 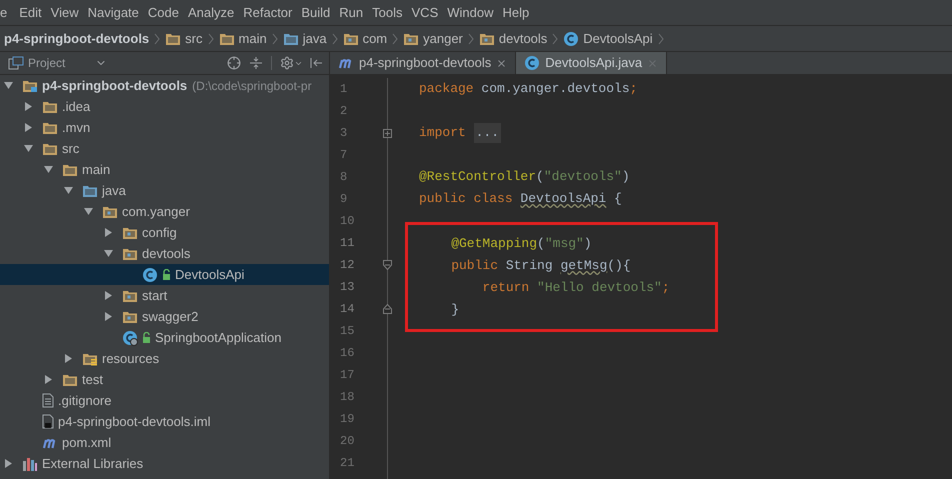 I want to click on menu-item: Refactor, so click(x=267, y=12).